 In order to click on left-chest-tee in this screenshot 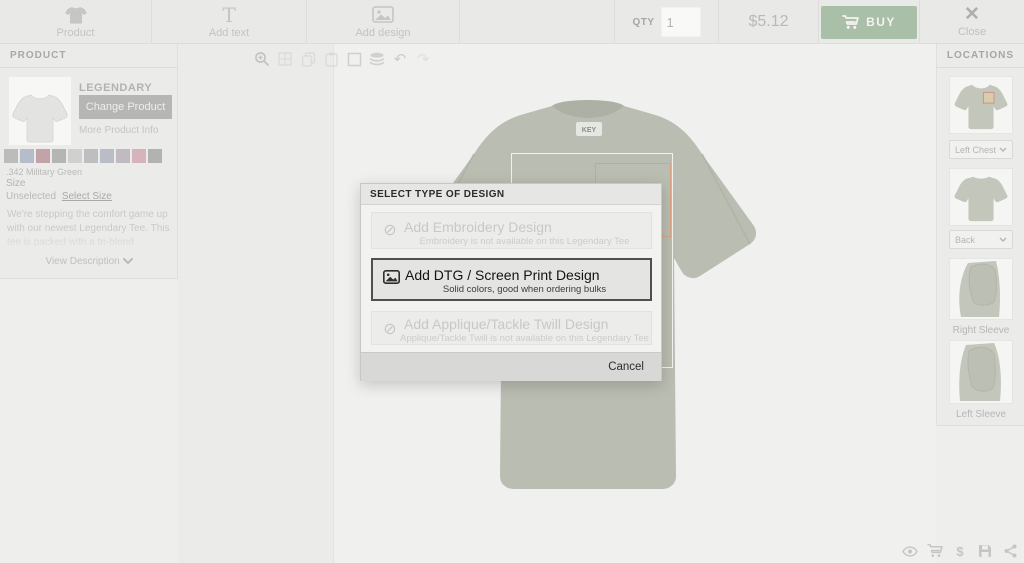, I will do `click(981, 107)`.